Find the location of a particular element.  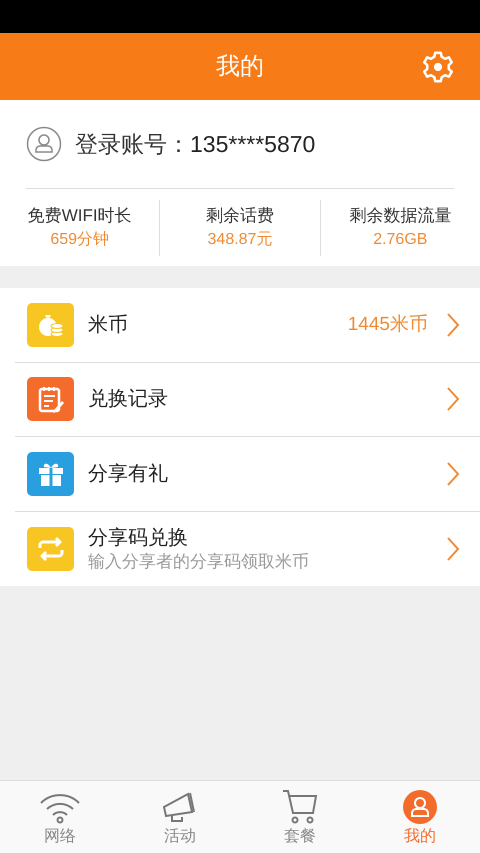

stat-value: 348.87元 is located at coordinates (240, 240).